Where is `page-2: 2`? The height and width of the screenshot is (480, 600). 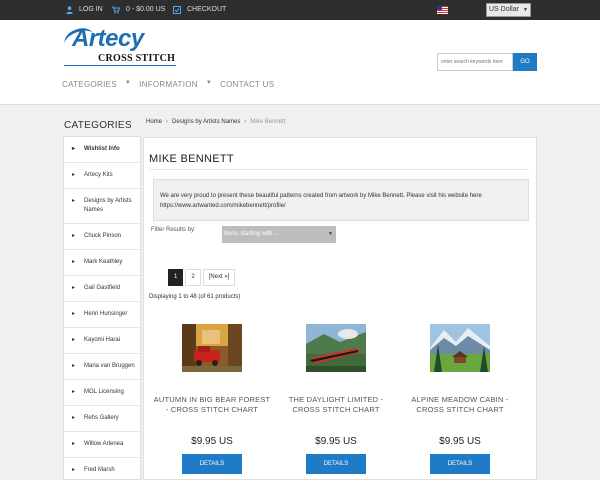 page-2: 2 is located at coordinates (193, 277).